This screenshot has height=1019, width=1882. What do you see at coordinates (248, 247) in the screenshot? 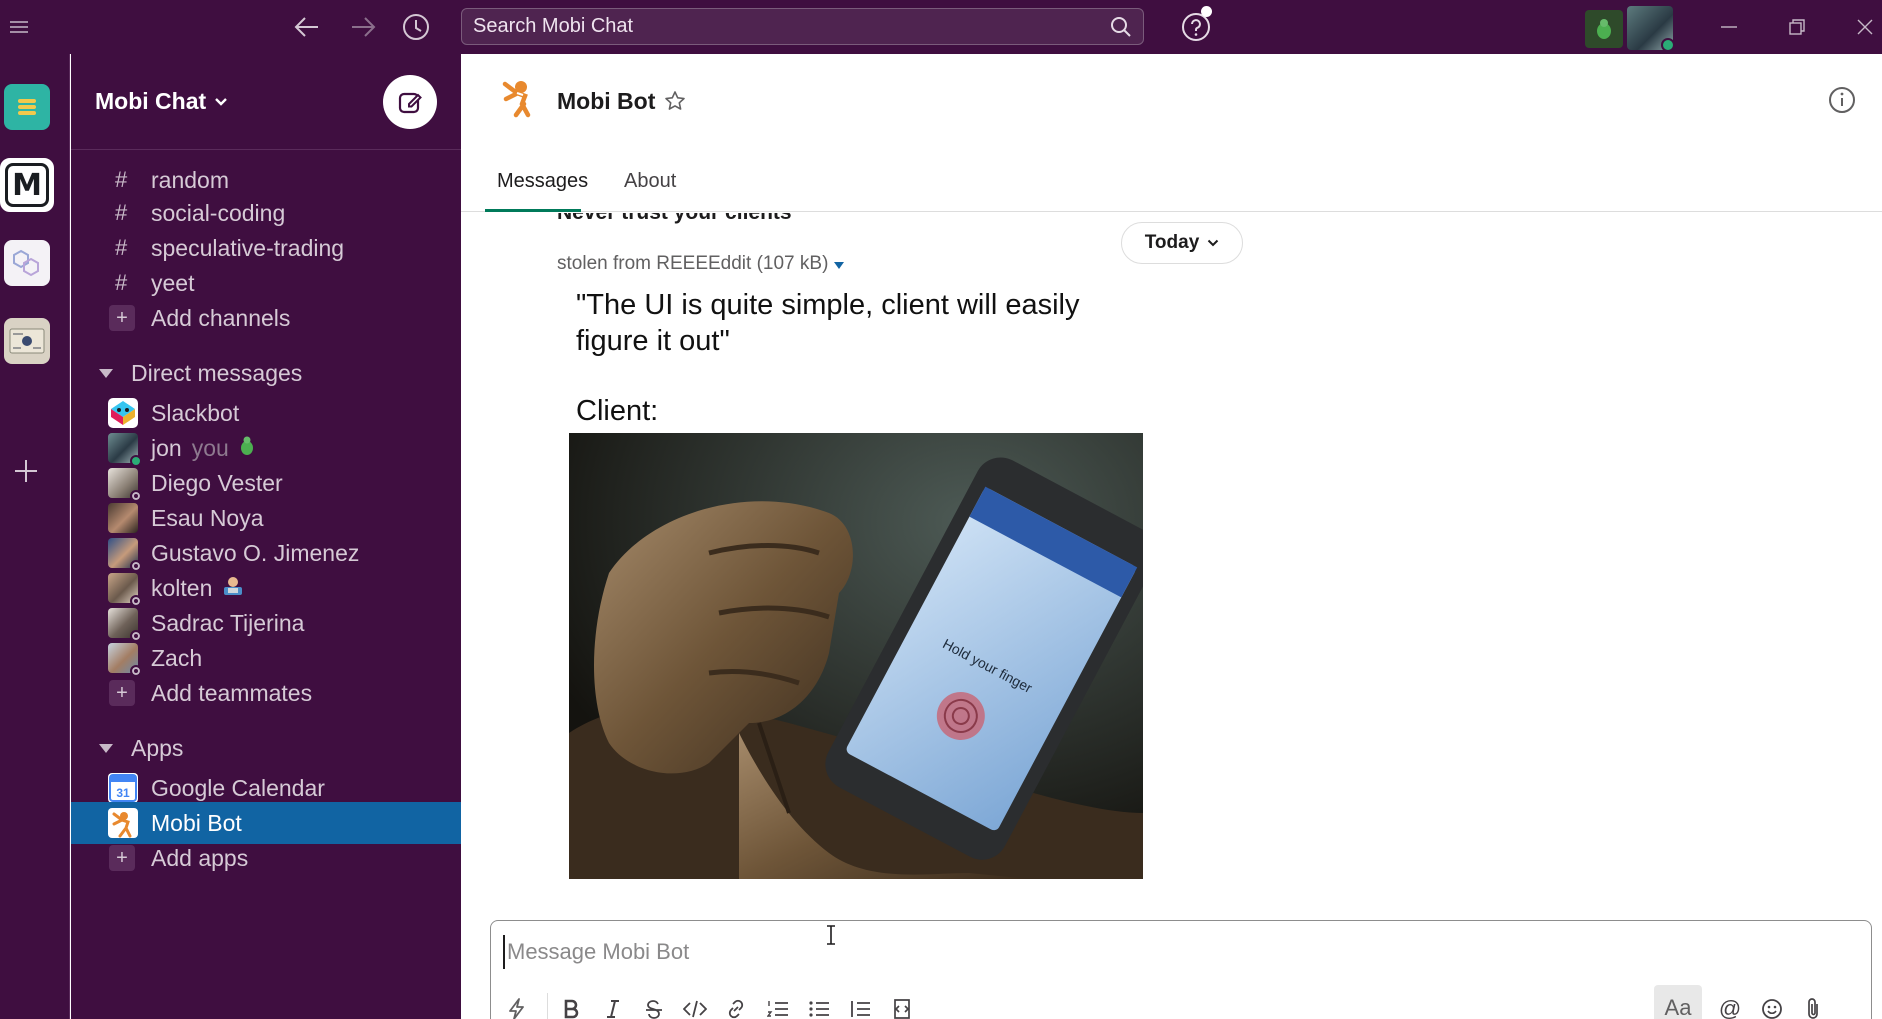
I see `channel-label: speculative-trading` at bounding box center [248, 247].